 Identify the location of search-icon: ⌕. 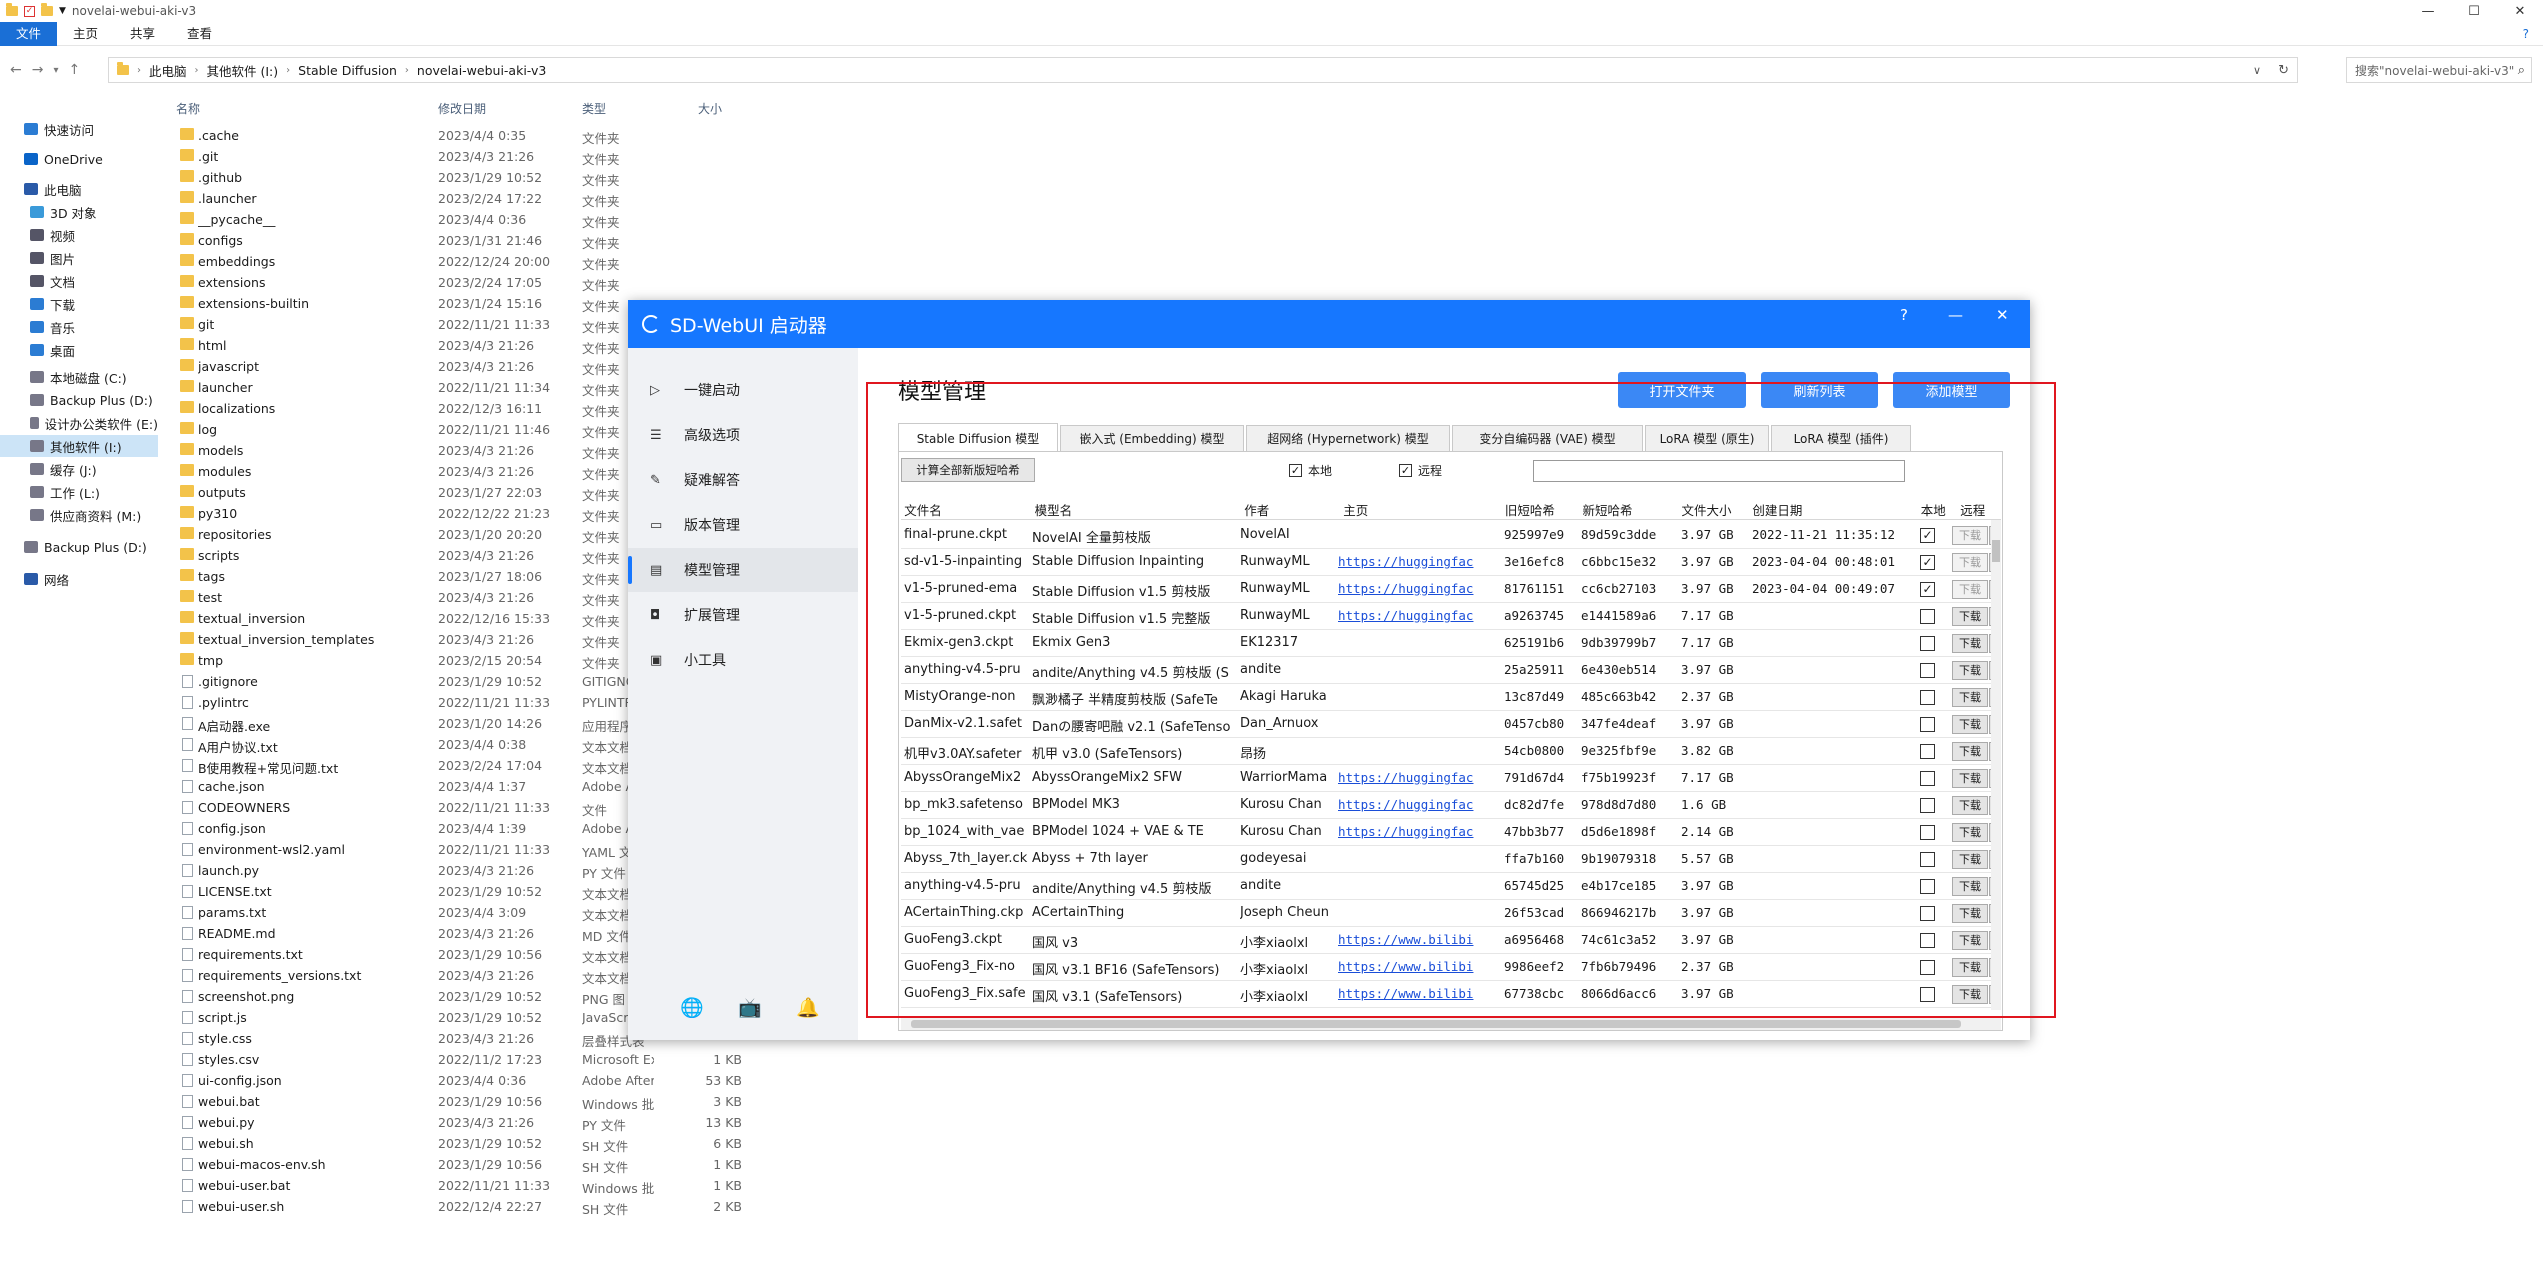
(2521, 70).